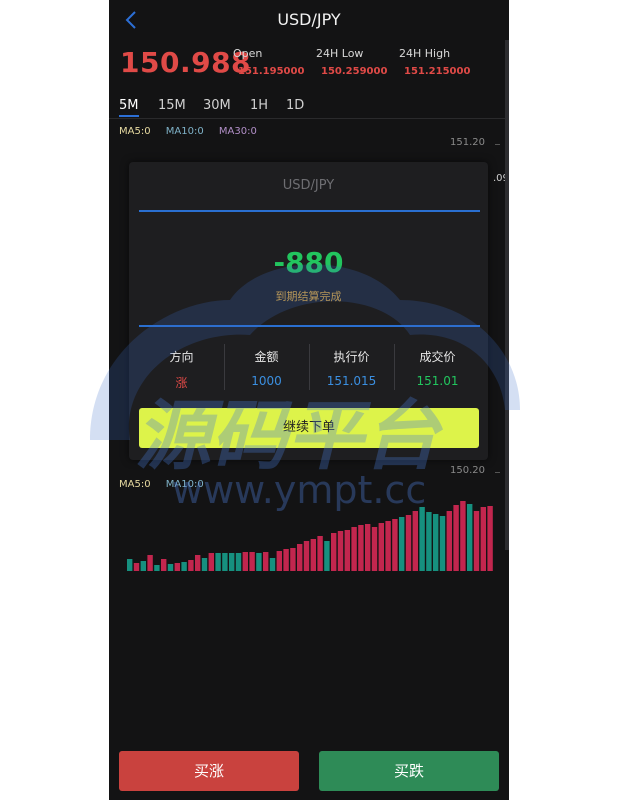  What do you see at coordinates (248, 53) in the screenshot?
I see `stat-open-label: Open` at bounding box center [248, 53].